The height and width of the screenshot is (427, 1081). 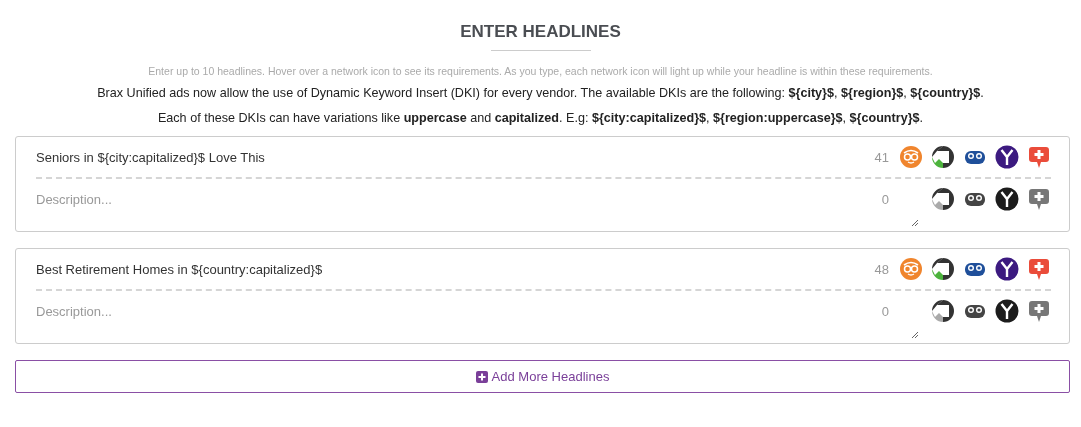 I want to click on character-count: 48, so click(x=881, y=269).